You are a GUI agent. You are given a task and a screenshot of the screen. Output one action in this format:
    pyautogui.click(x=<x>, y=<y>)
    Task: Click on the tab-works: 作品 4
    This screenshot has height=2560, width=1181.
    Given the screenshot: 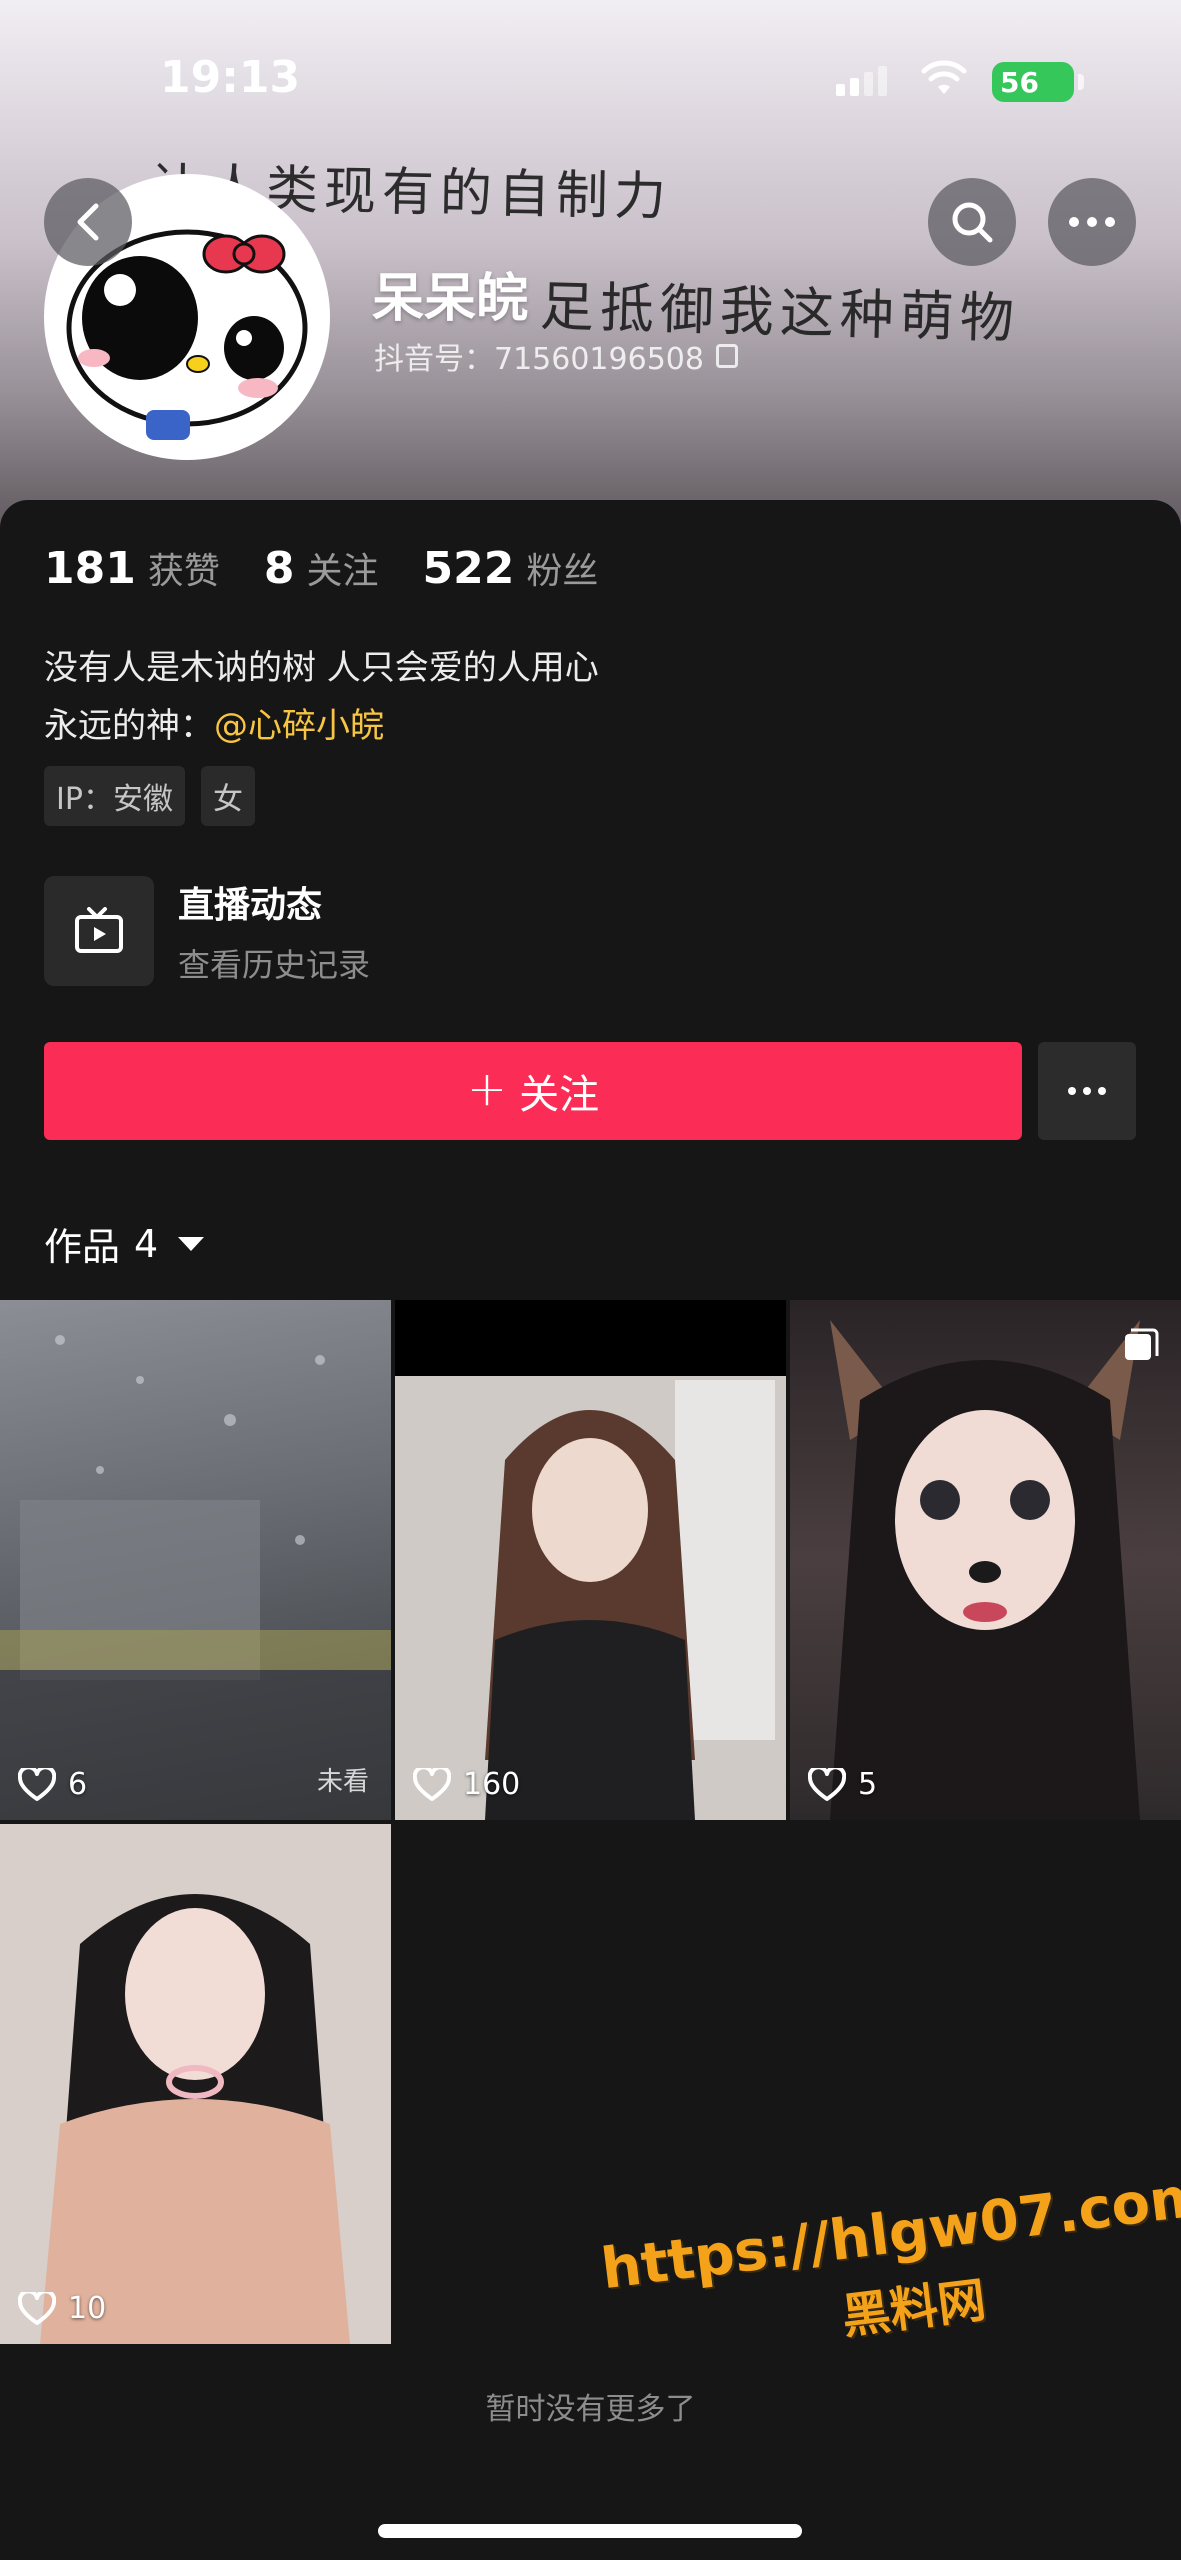 What is the action you would take?
    pyautogui.click(x=124, y=1243)
    